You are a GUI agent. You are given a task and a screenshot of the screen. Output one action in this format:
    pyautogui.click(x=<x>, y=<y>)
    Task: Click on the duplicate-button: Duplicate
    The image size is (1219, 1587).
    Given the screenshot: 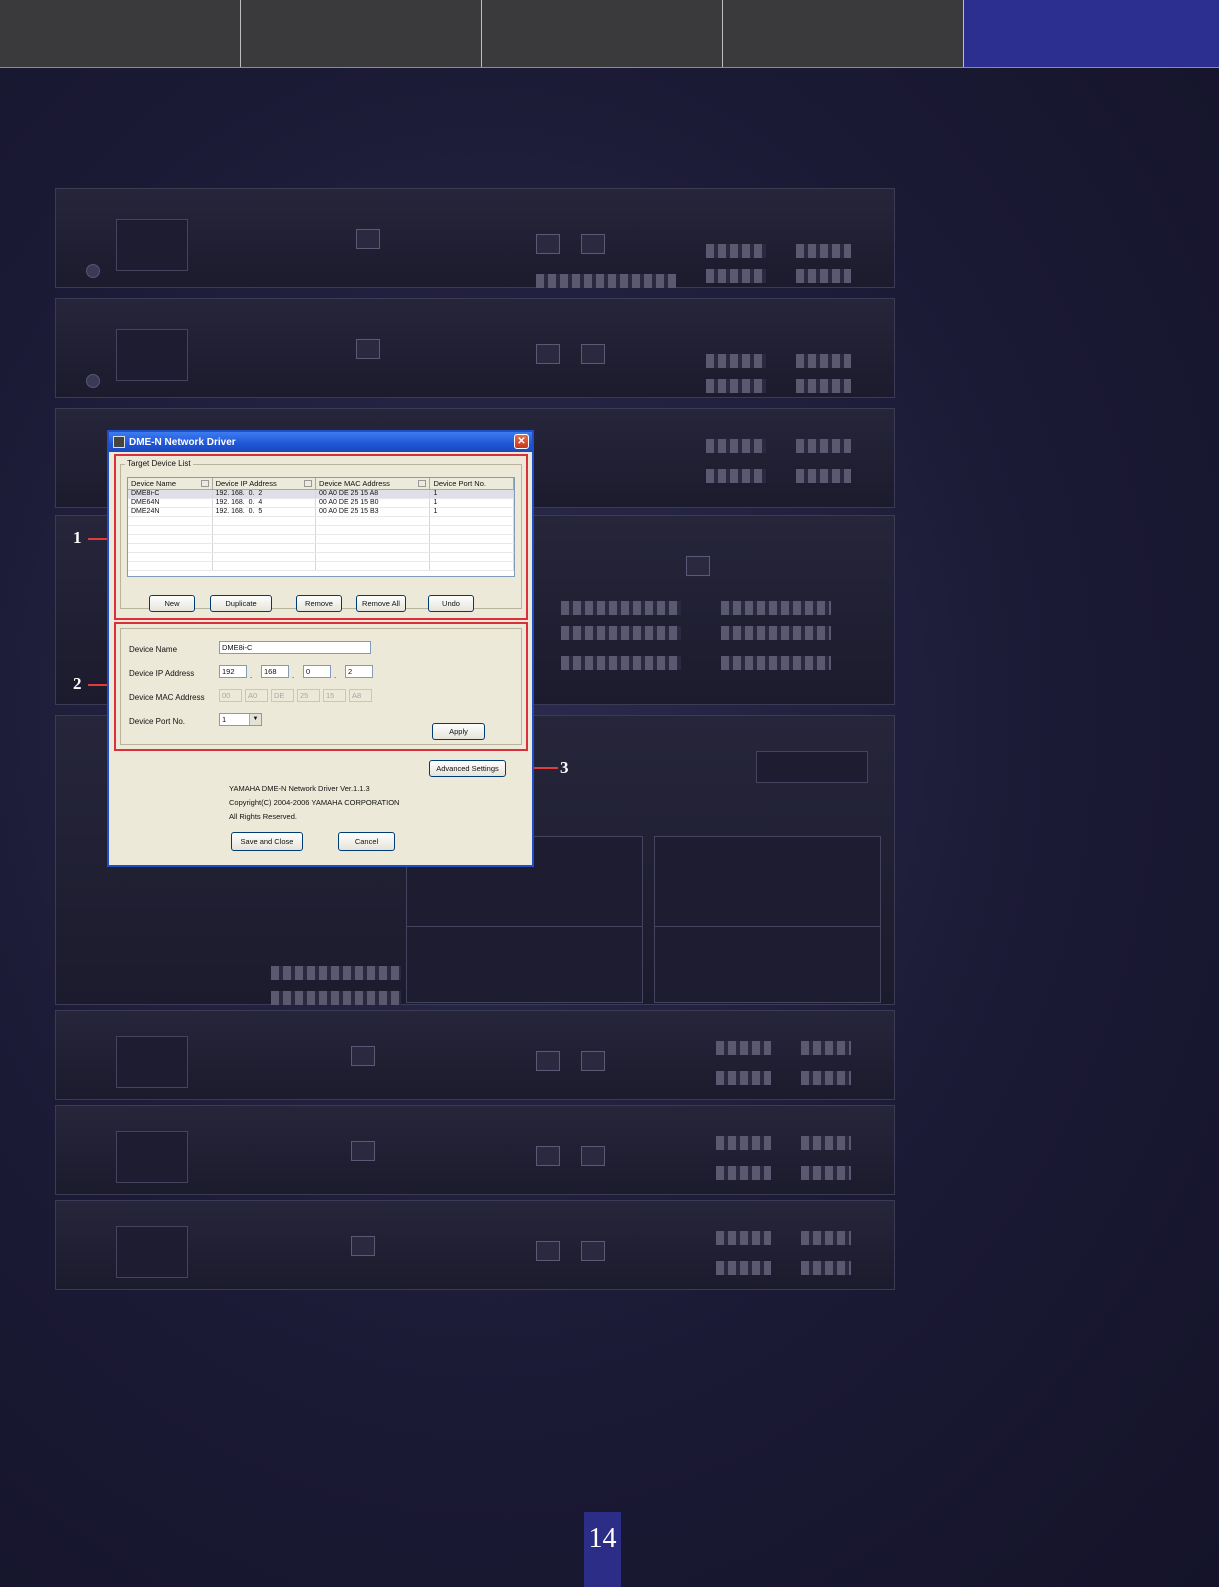 What is the action you would take?
    pyautogui.click(x=241, y=603)
    